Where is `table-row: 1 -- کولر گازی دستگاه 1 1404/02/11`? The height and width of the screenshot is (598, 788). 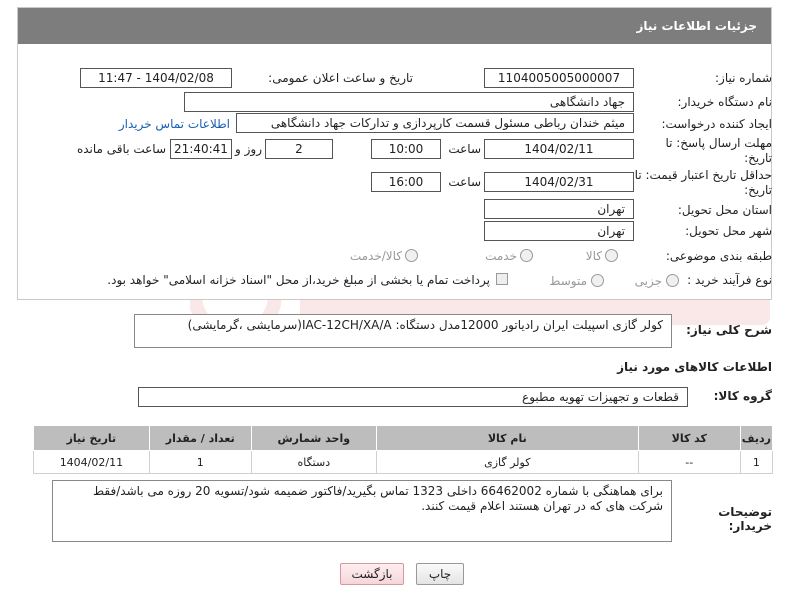 table-row: 1 -- کولر گازی دستگاه 1 1404/02/11 is located at coordinates (403, 462).